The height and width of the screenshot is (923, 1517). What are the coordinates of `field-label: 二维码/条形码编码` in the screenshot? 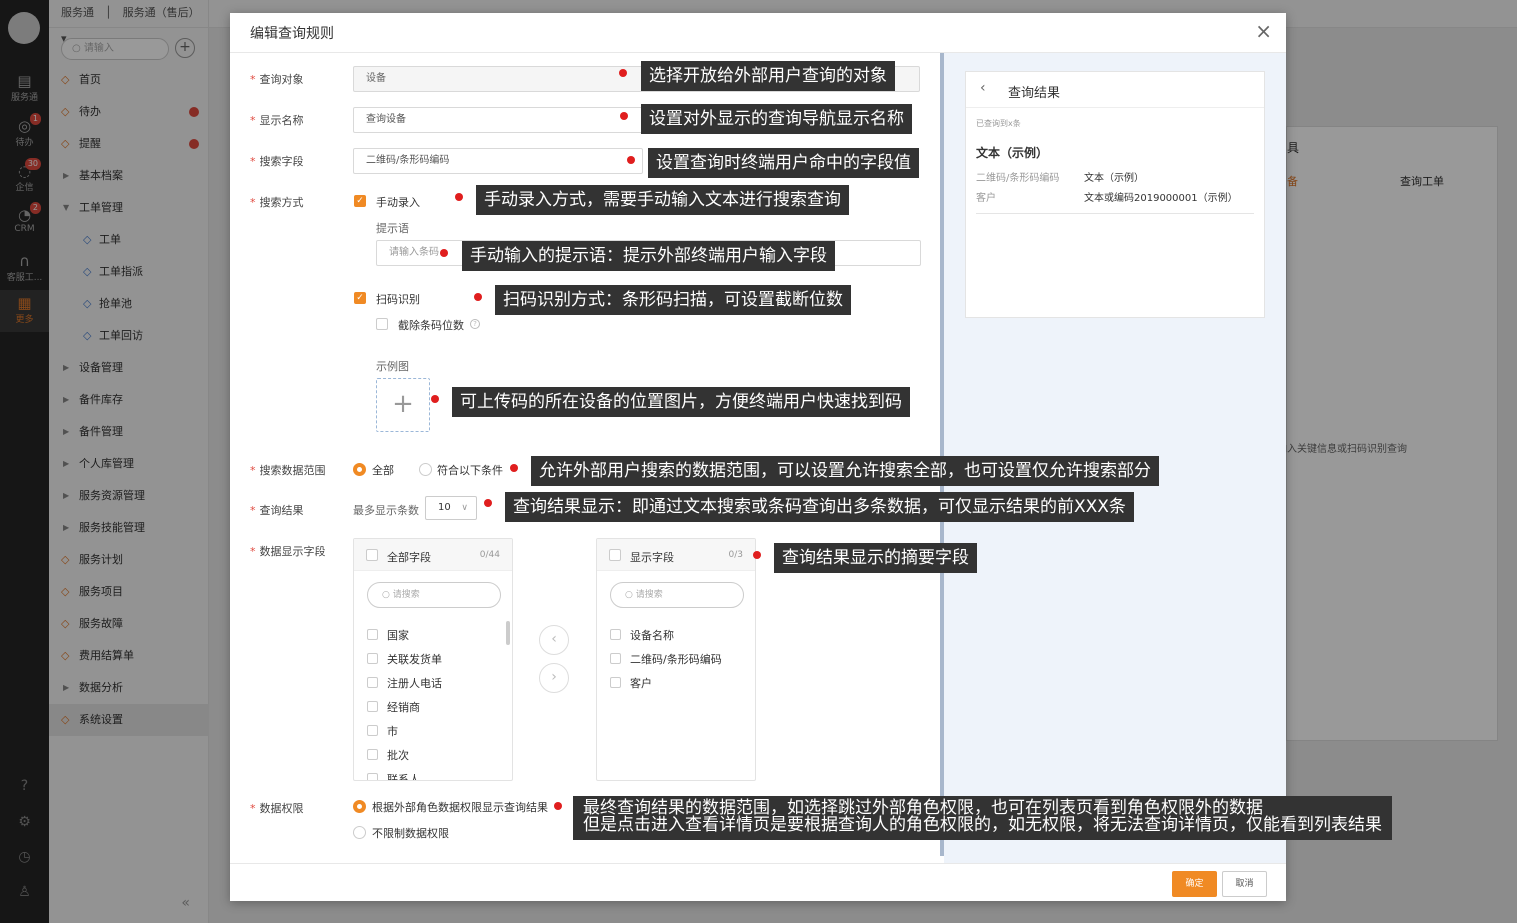 It's located at (676, 659).